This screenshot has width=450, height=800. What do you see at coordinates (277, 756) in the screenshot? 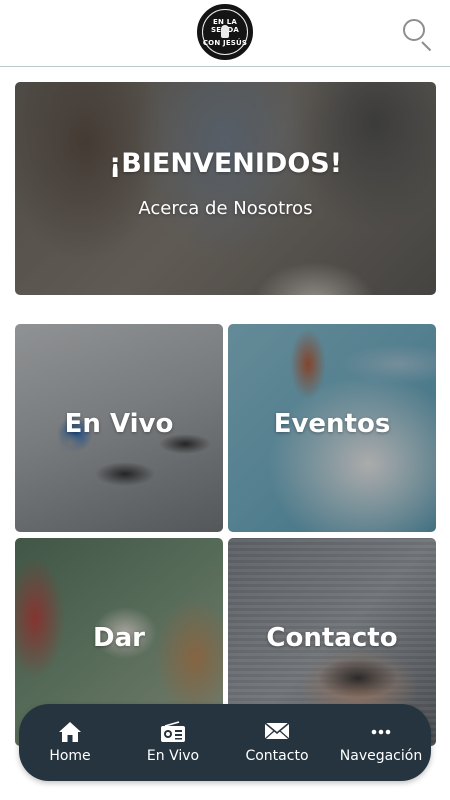
I see `nav-label-contacto: Contacto` at bounding box center [277, 756].